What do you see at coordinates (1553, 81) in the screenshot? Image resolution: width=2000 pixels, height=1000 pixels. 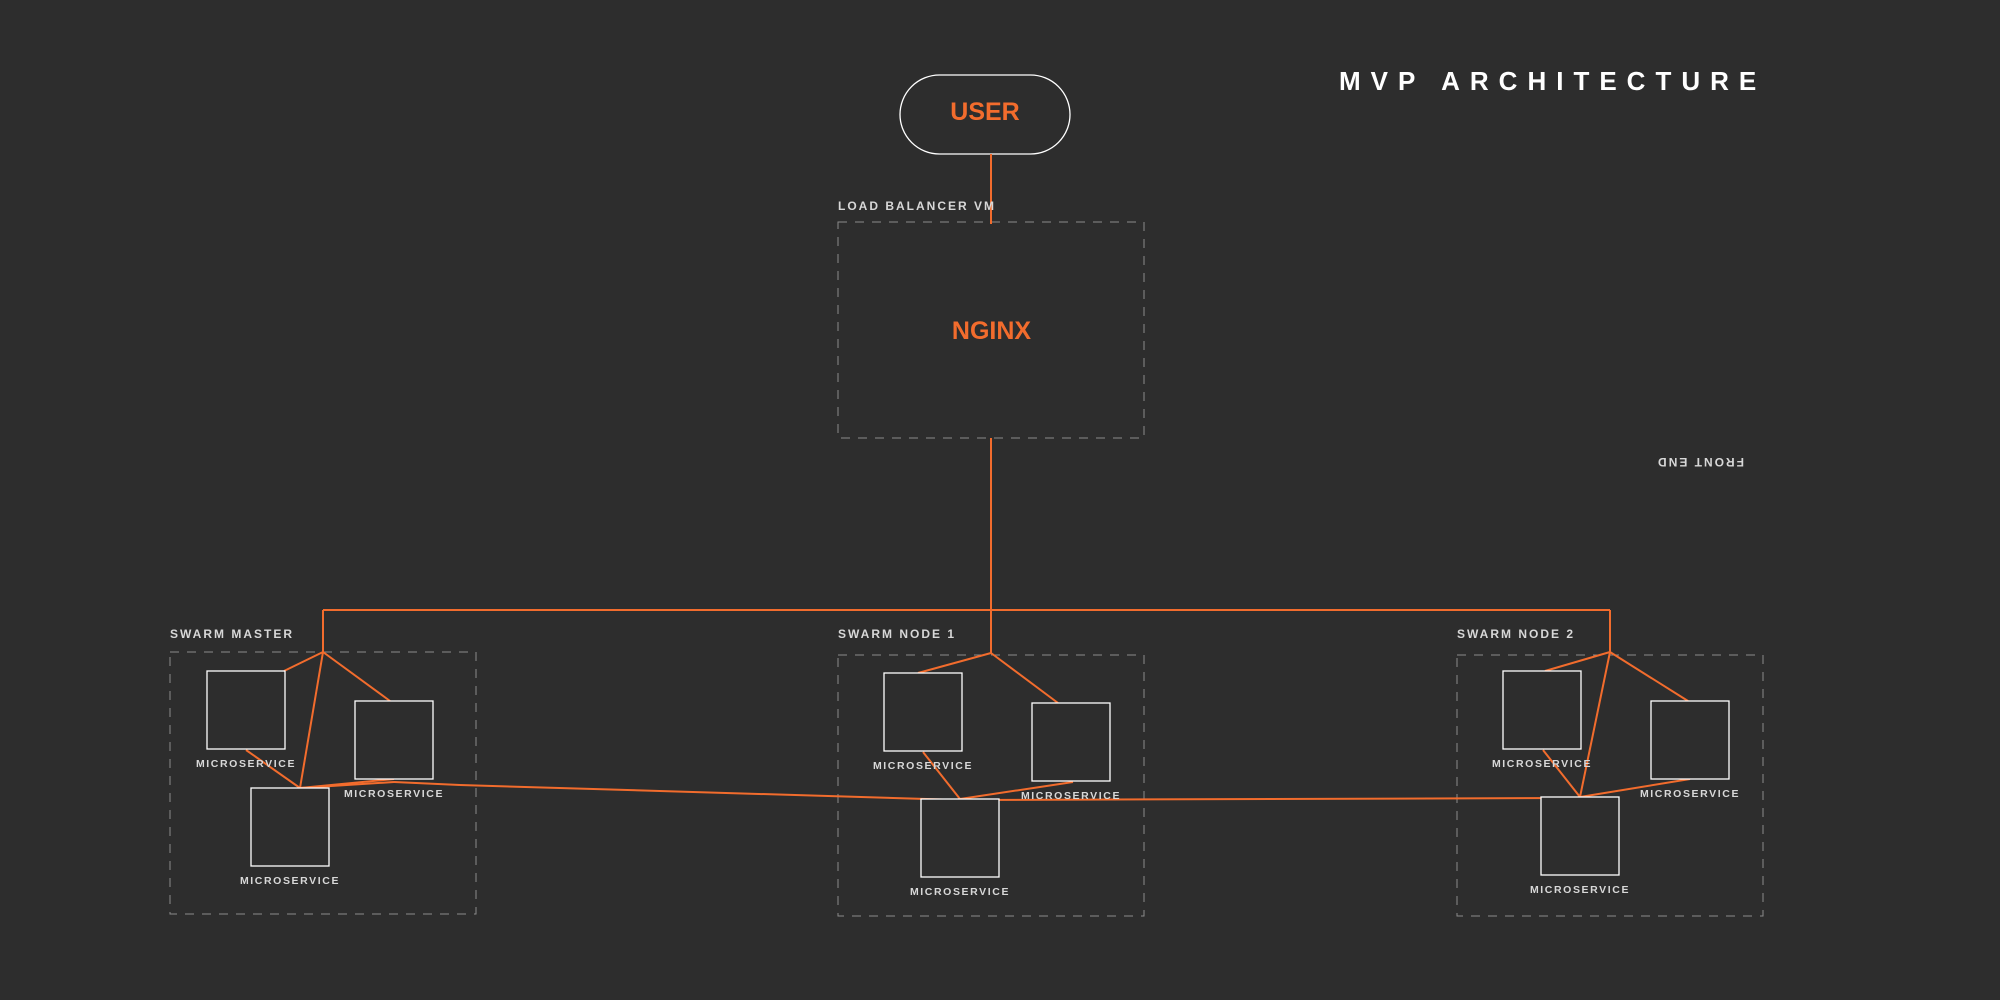 I see `page-title: MVP ARCHITECTURE` at bounding box center [1553, 81].